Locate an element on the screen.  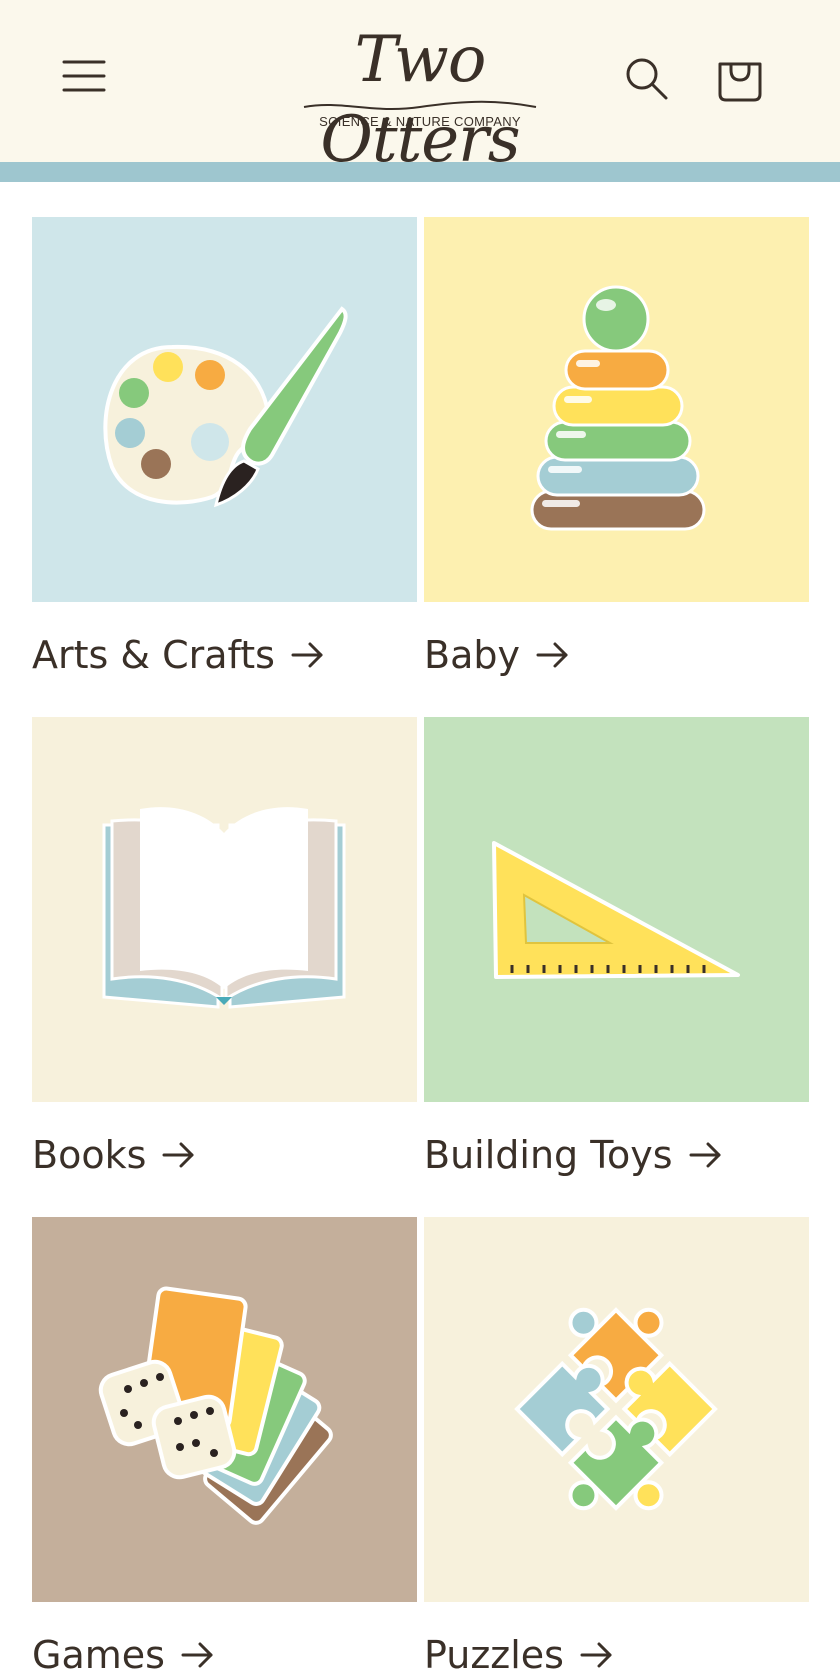
set-square-ruler-icon is located at coordinates (616, 909).